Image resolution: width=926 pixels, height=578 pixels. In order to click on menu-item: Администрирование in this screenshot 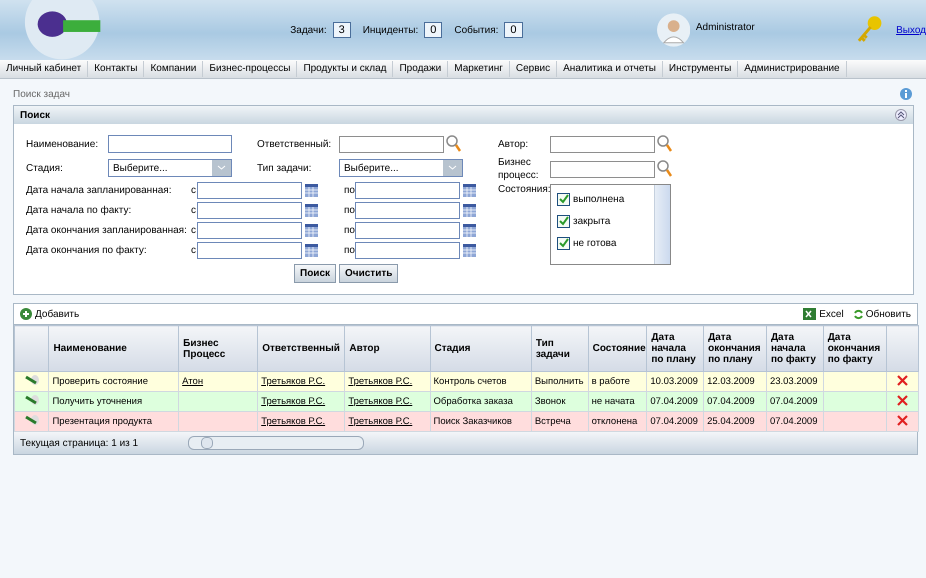, I will do `click(792, 69)`.